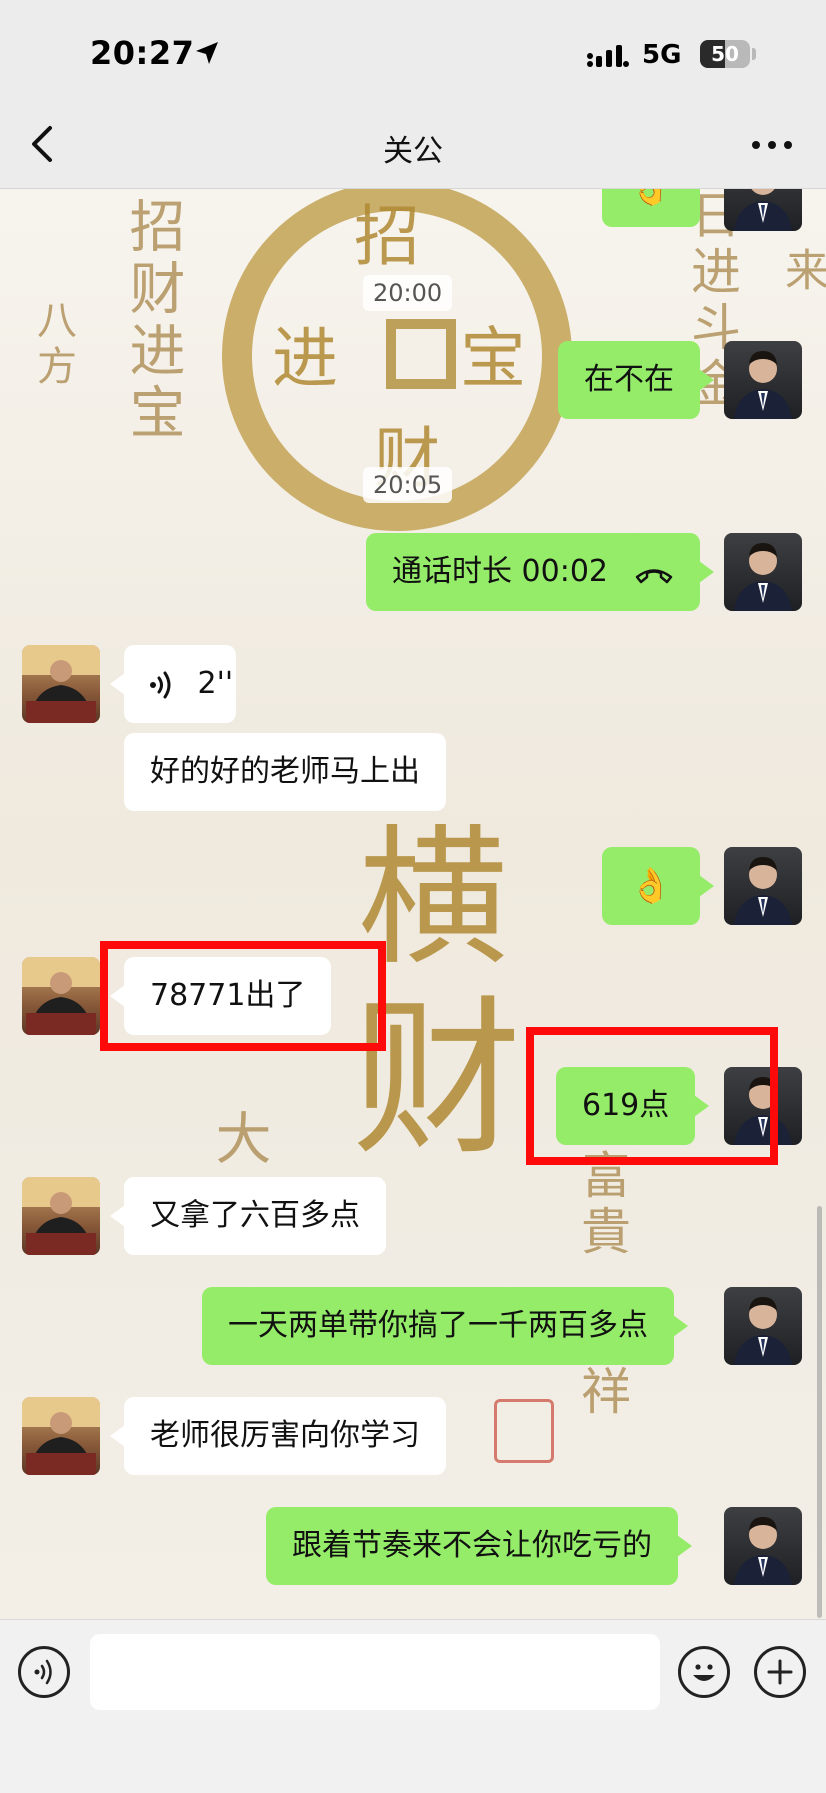 The height and width of the screenshot is (1793, 826). Describe the element at coordinates (408, 293) in the screenshot. I see `timestamp: 20:00` at that location.